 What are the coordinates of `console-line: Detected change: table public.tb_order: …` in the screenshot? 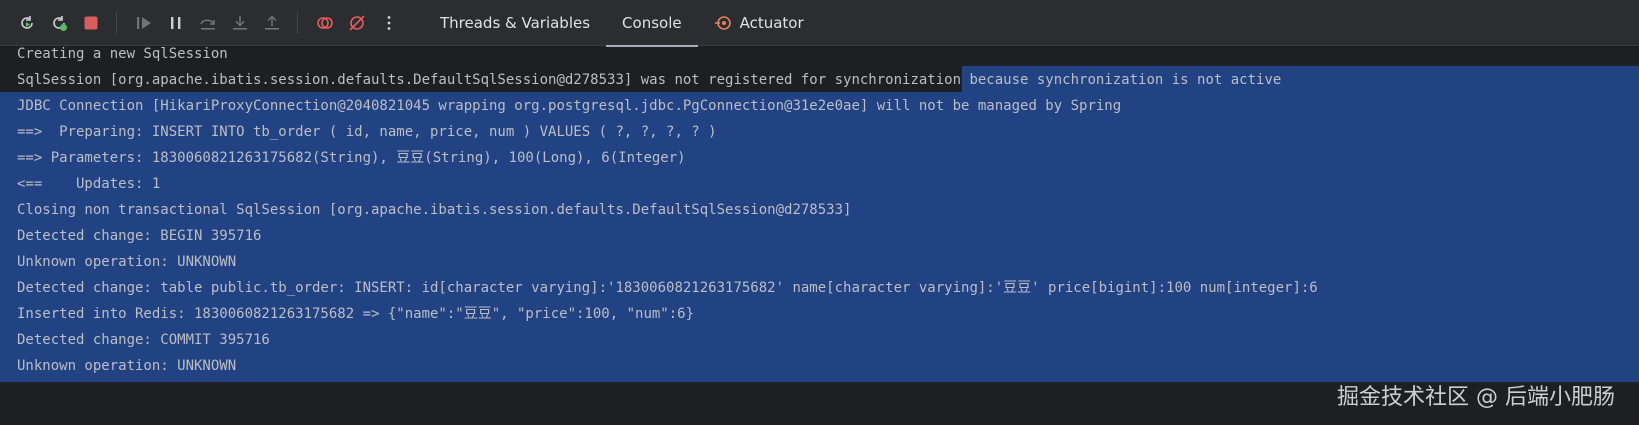 It's located at (667, 288).